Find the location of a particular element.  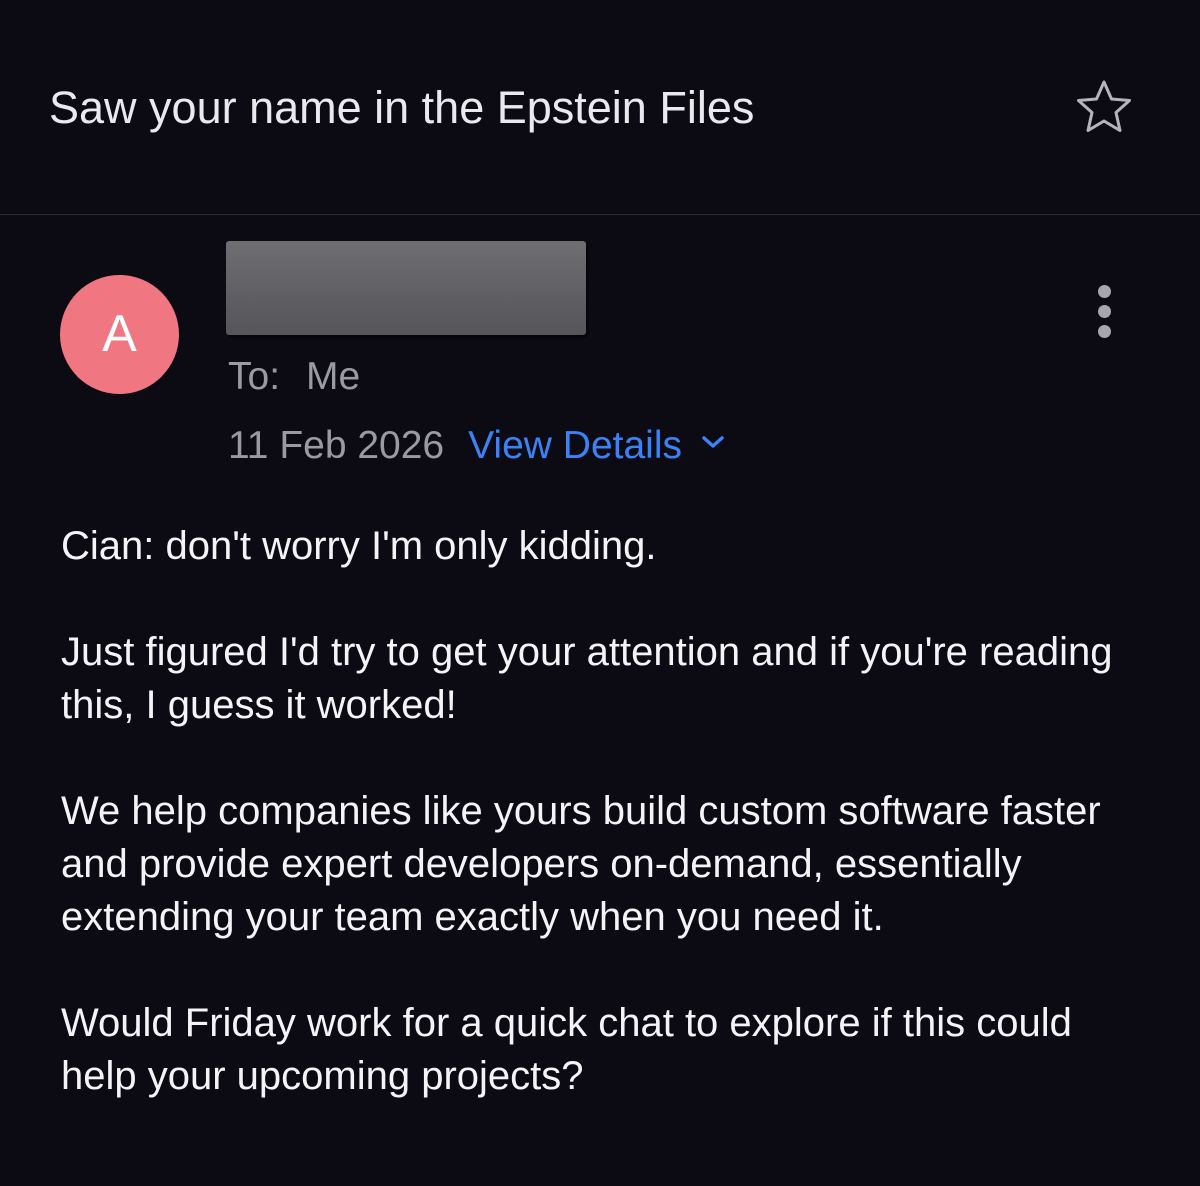

email-meta: 11 Feb 2026 View Details is located at coordinates (477, 446).